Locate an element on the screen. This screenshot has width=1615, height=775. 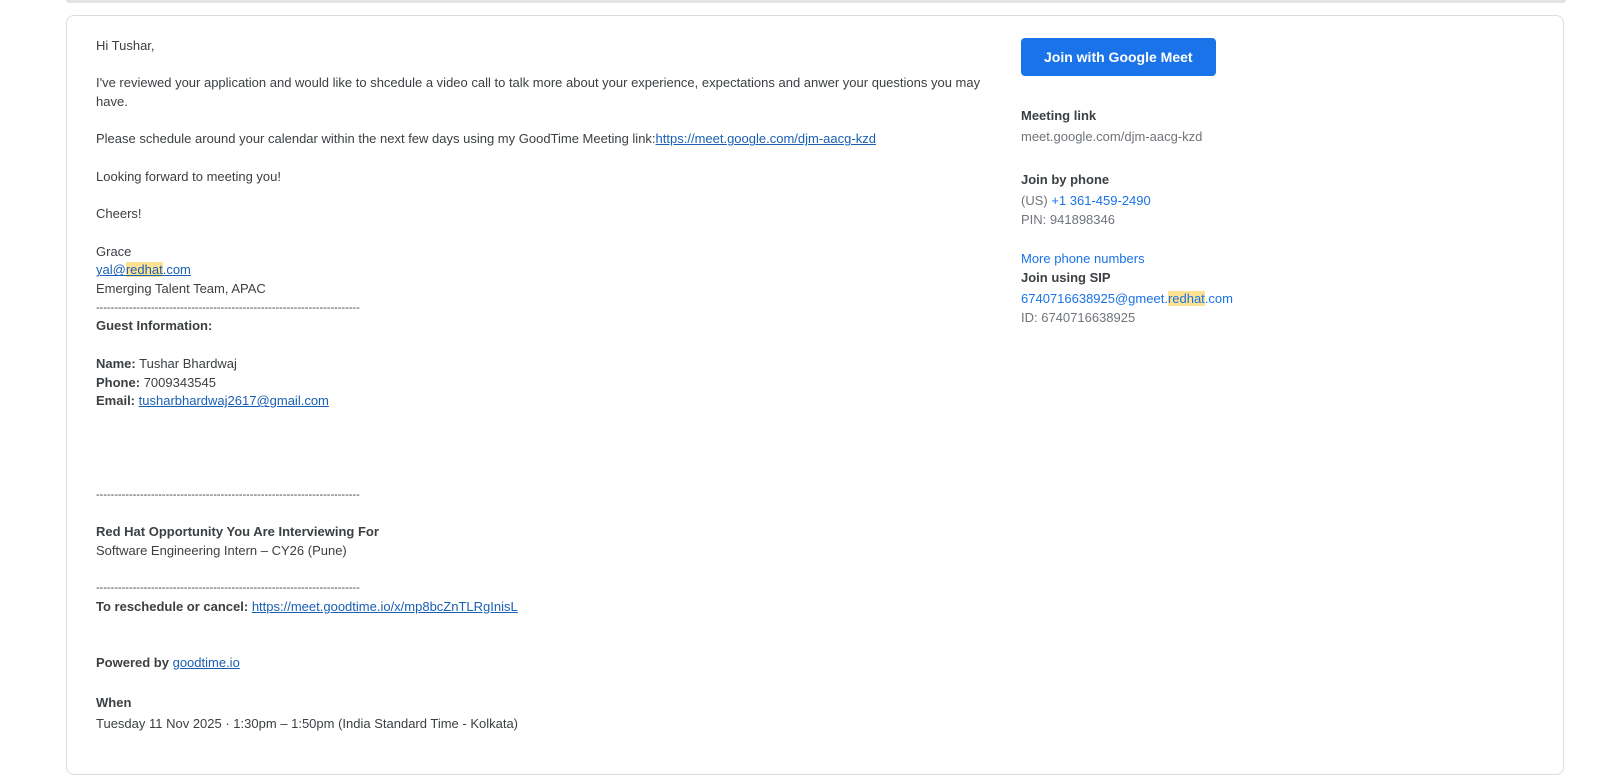
signature-email-line: yal@redhat.com is located at coordinates (546, 270).